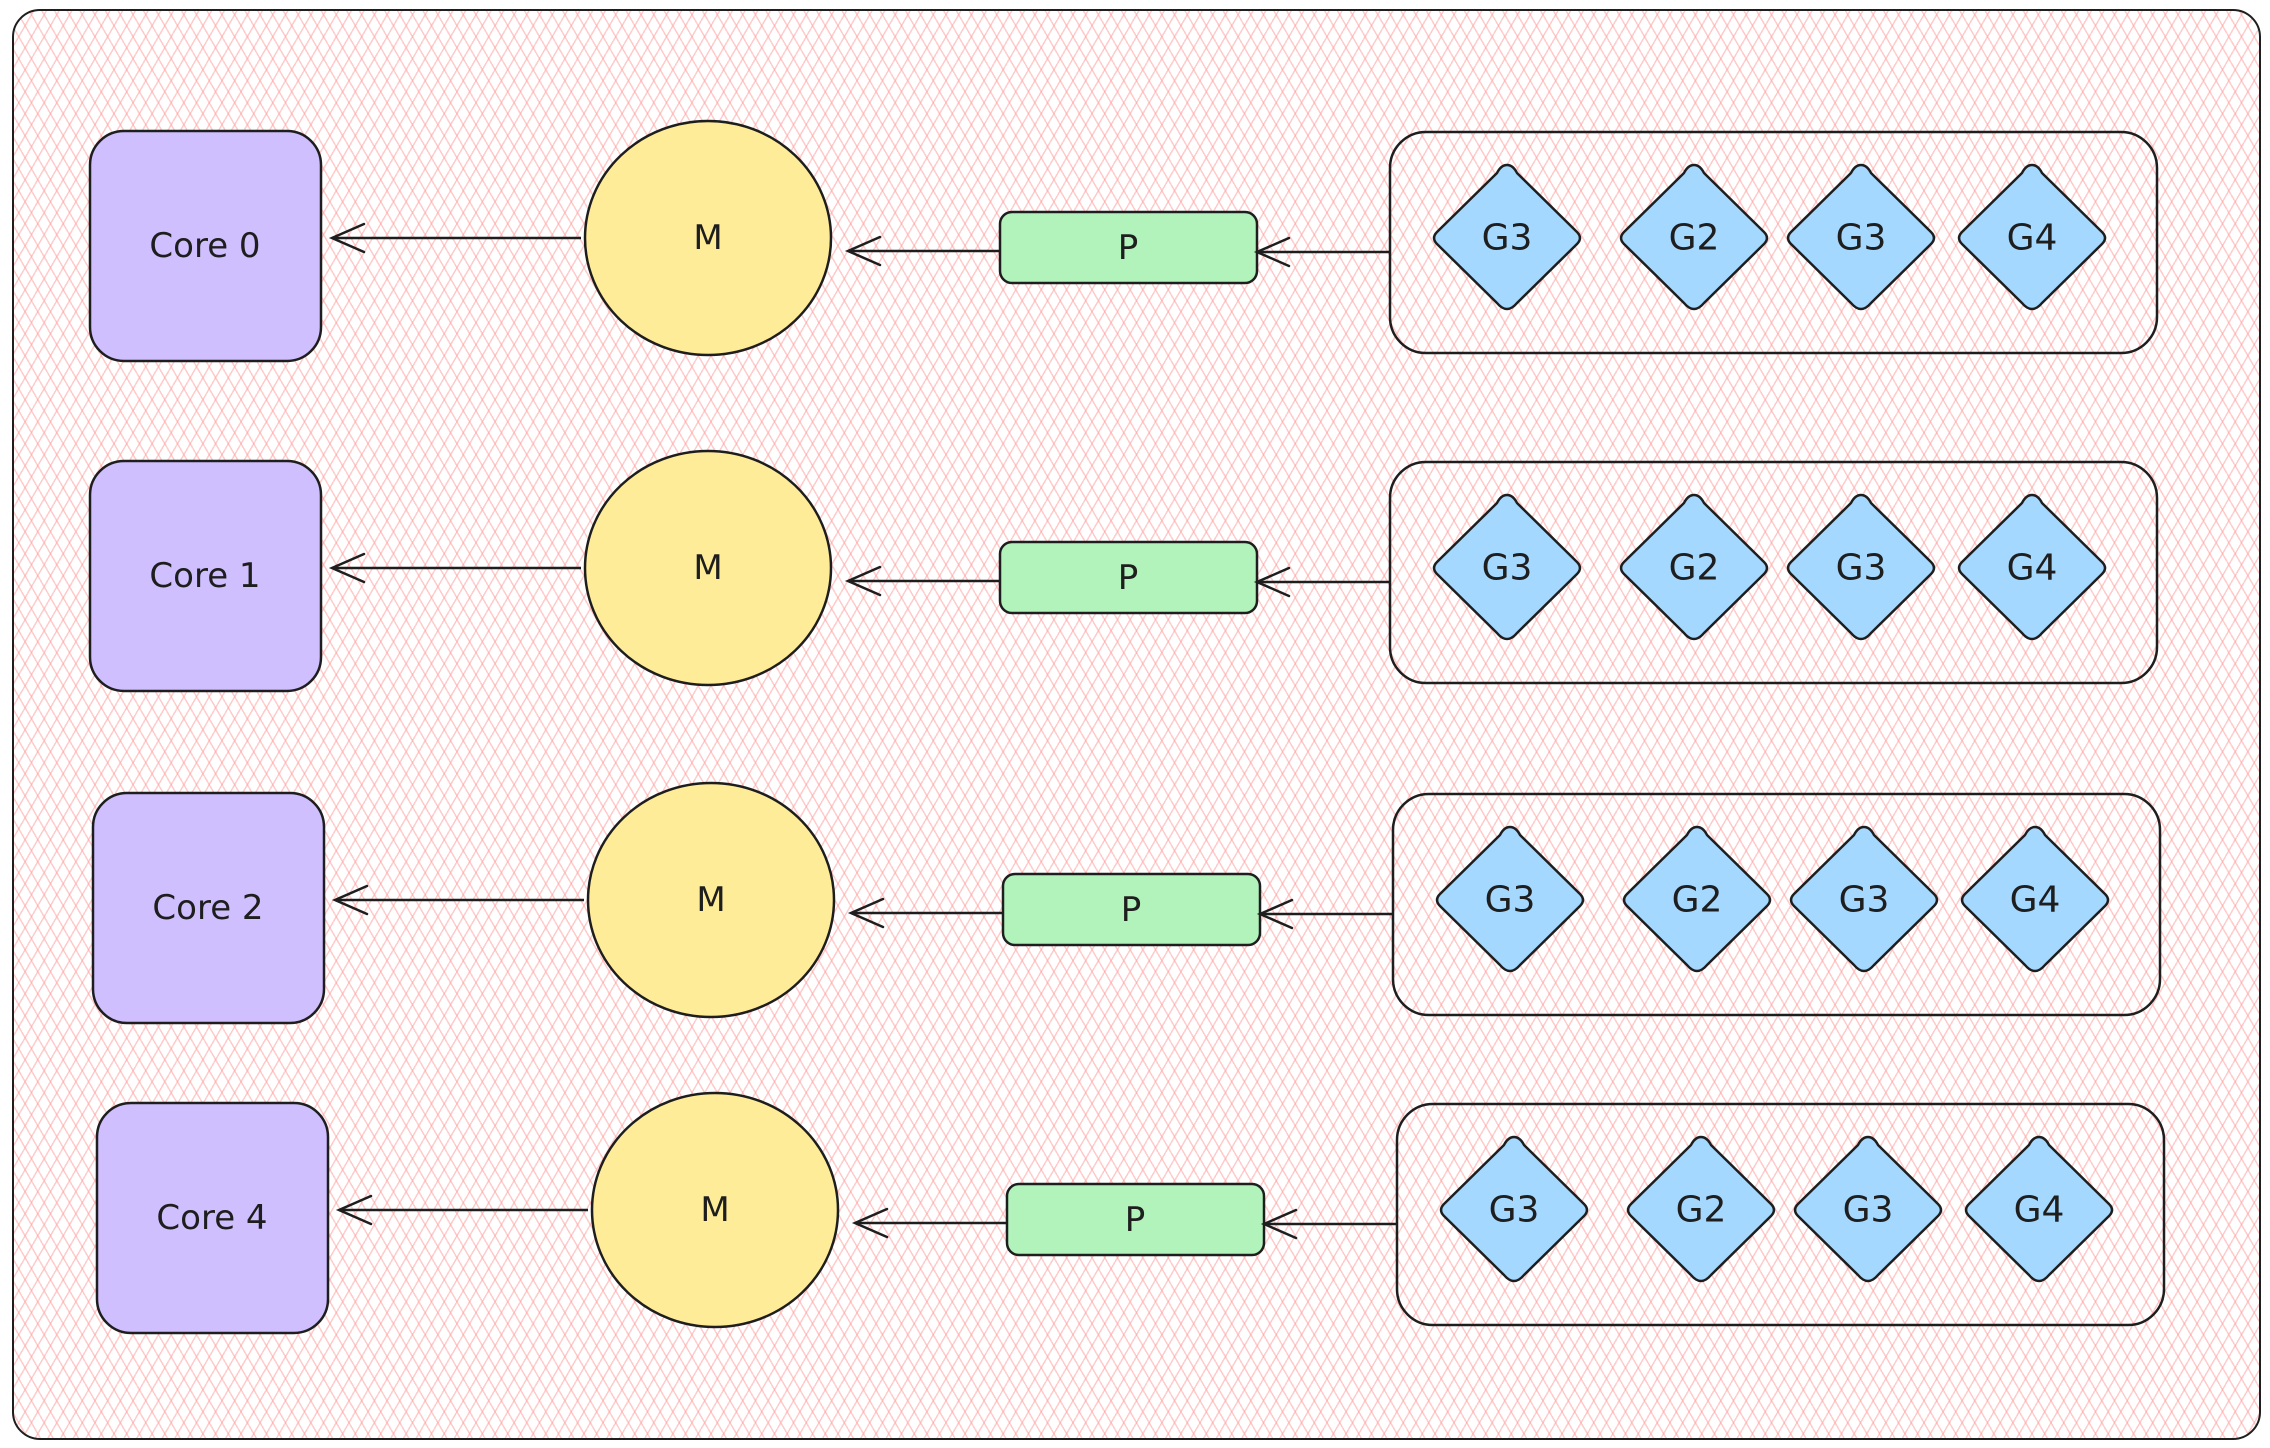  What do you see at coordinates (211, 1218) in the screenshot?
I see `core-label: Core 4` at bounding box center [211, 1218].